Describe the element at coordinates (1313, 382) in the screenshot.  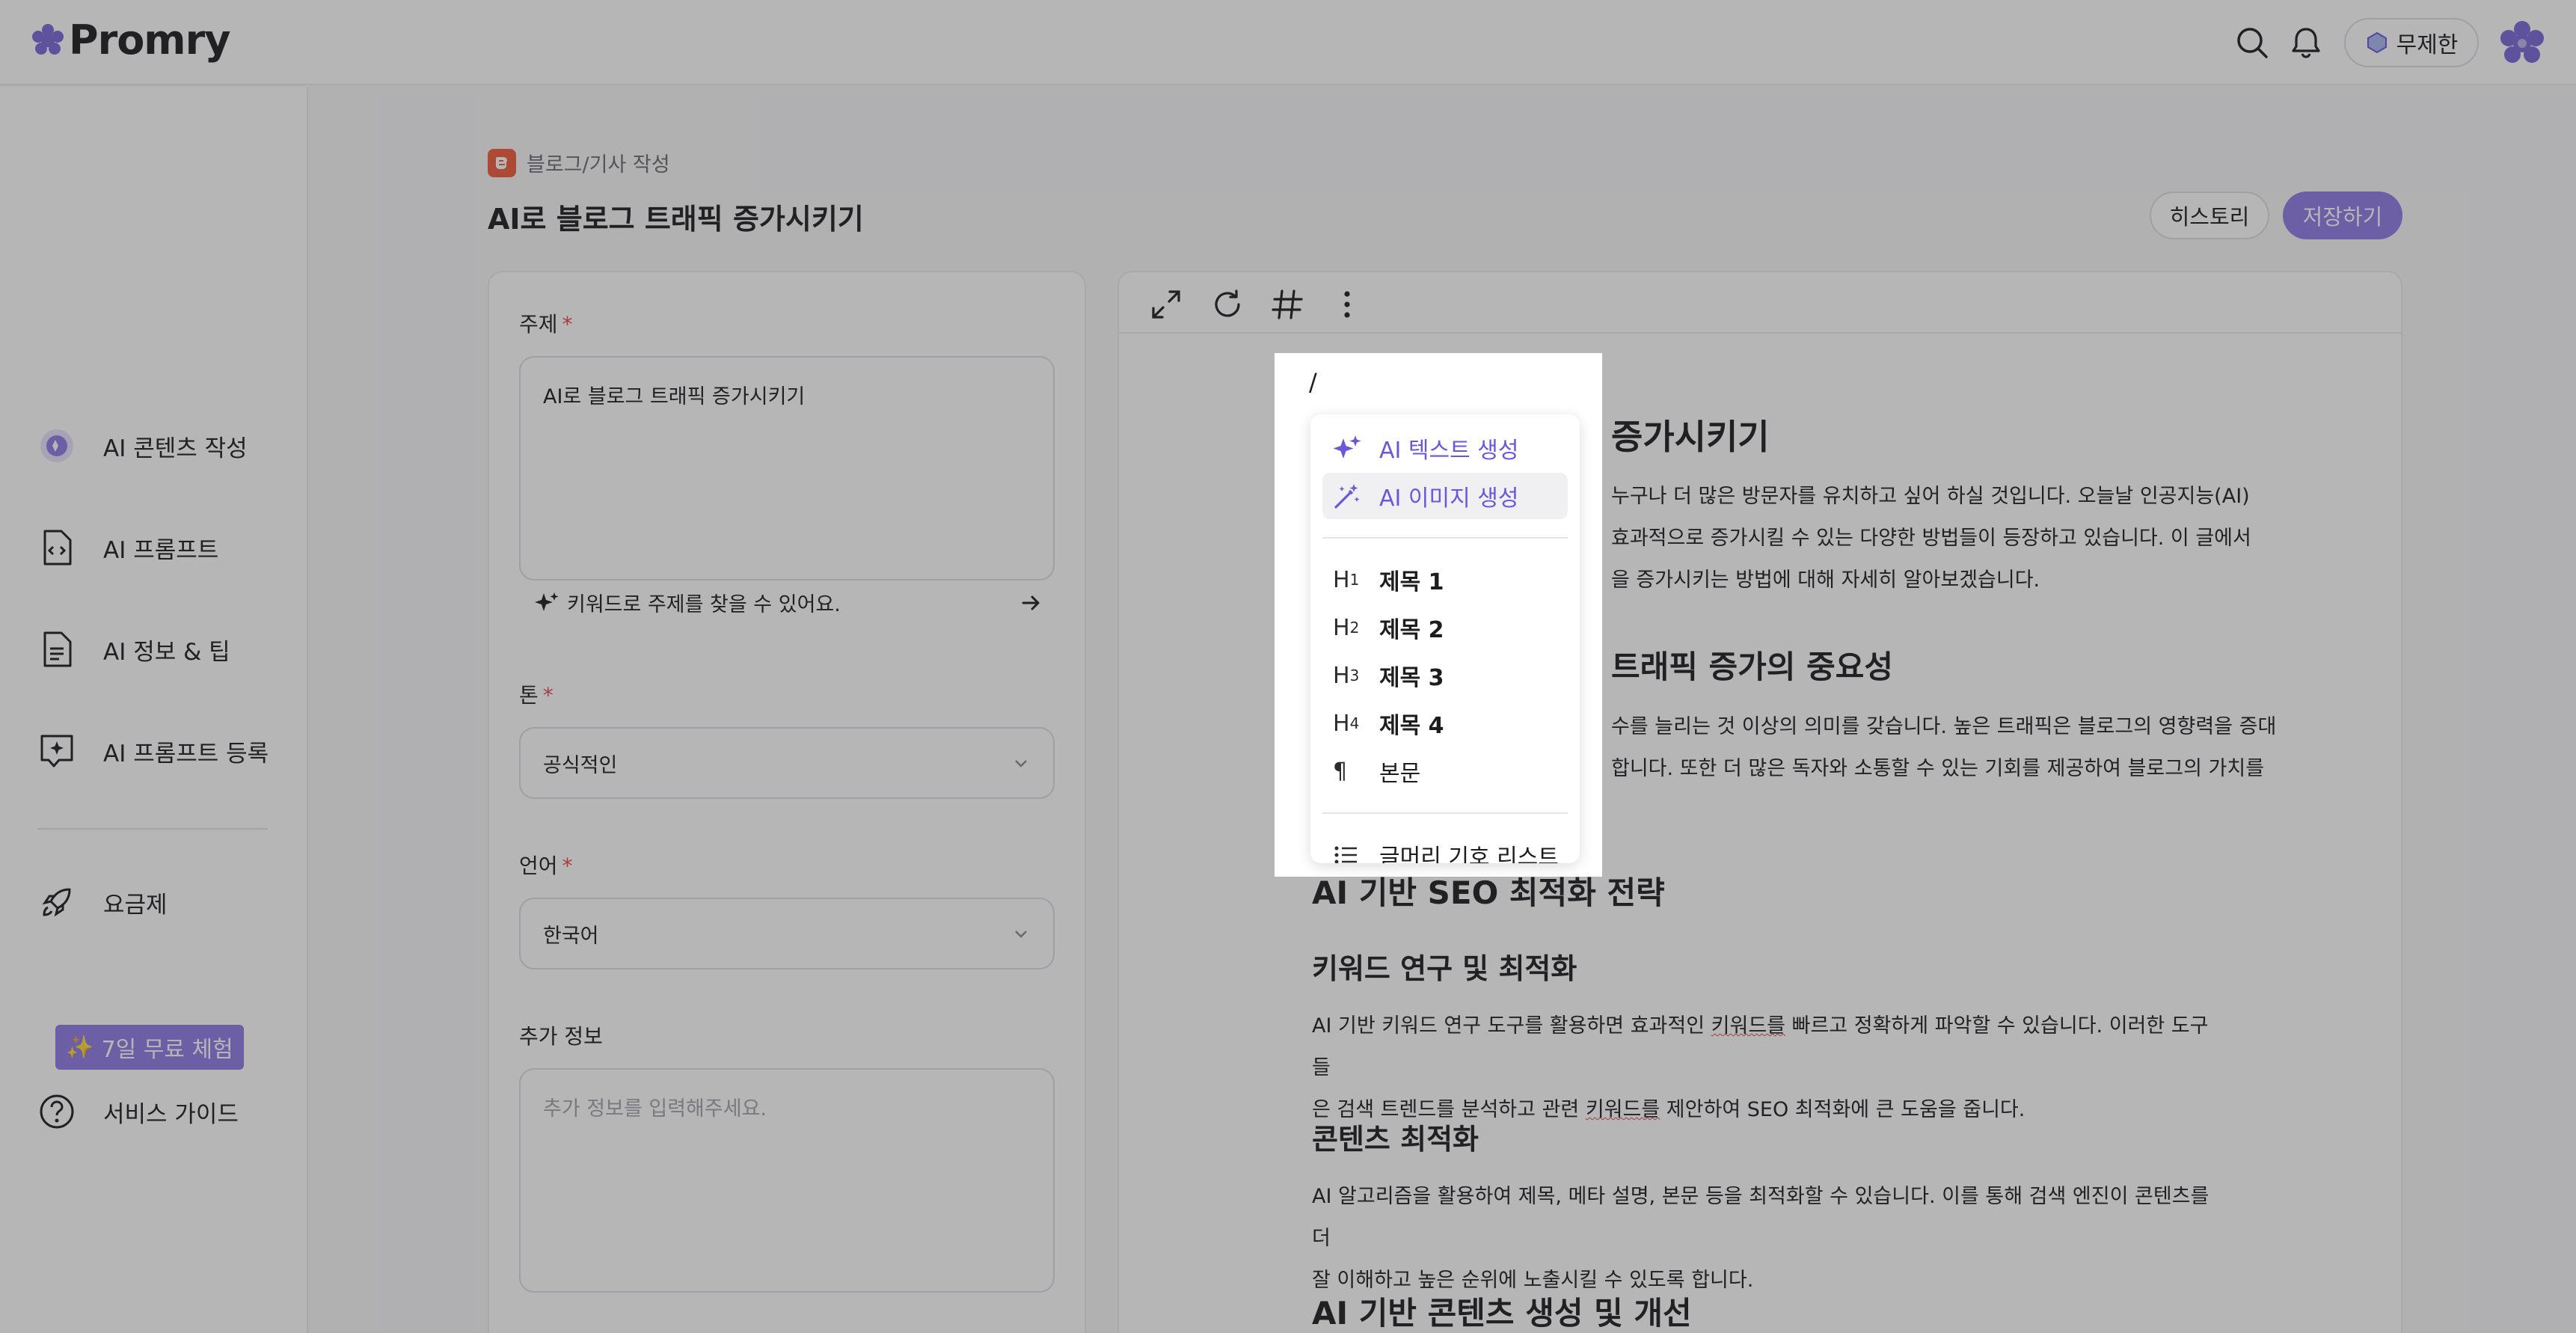
I see `slash-trigger: /` at that location.